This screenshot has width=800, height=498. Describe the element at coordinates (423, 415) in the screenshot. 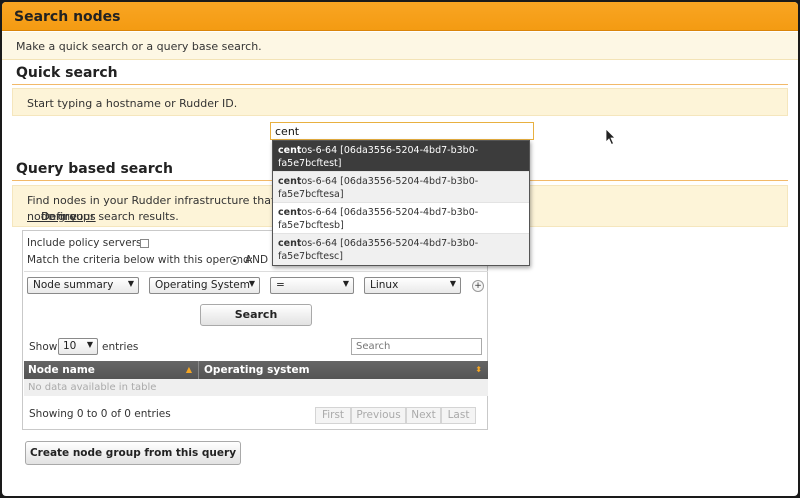

I see `pager-next-button: Next` at that location.